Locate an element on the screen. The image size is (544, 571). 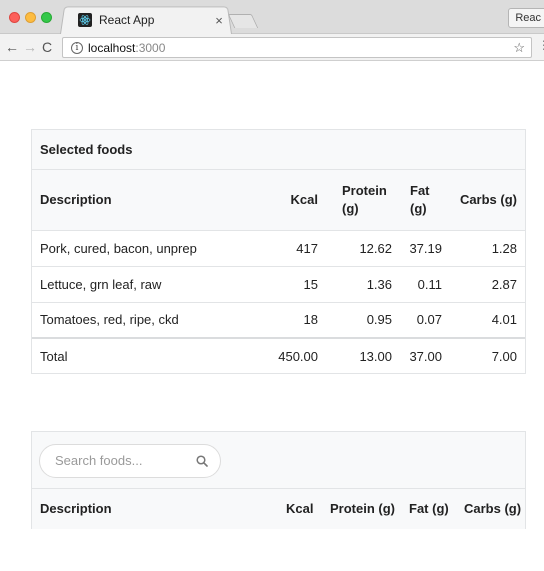
tab-title: React App is located at coordinates (127, 20).